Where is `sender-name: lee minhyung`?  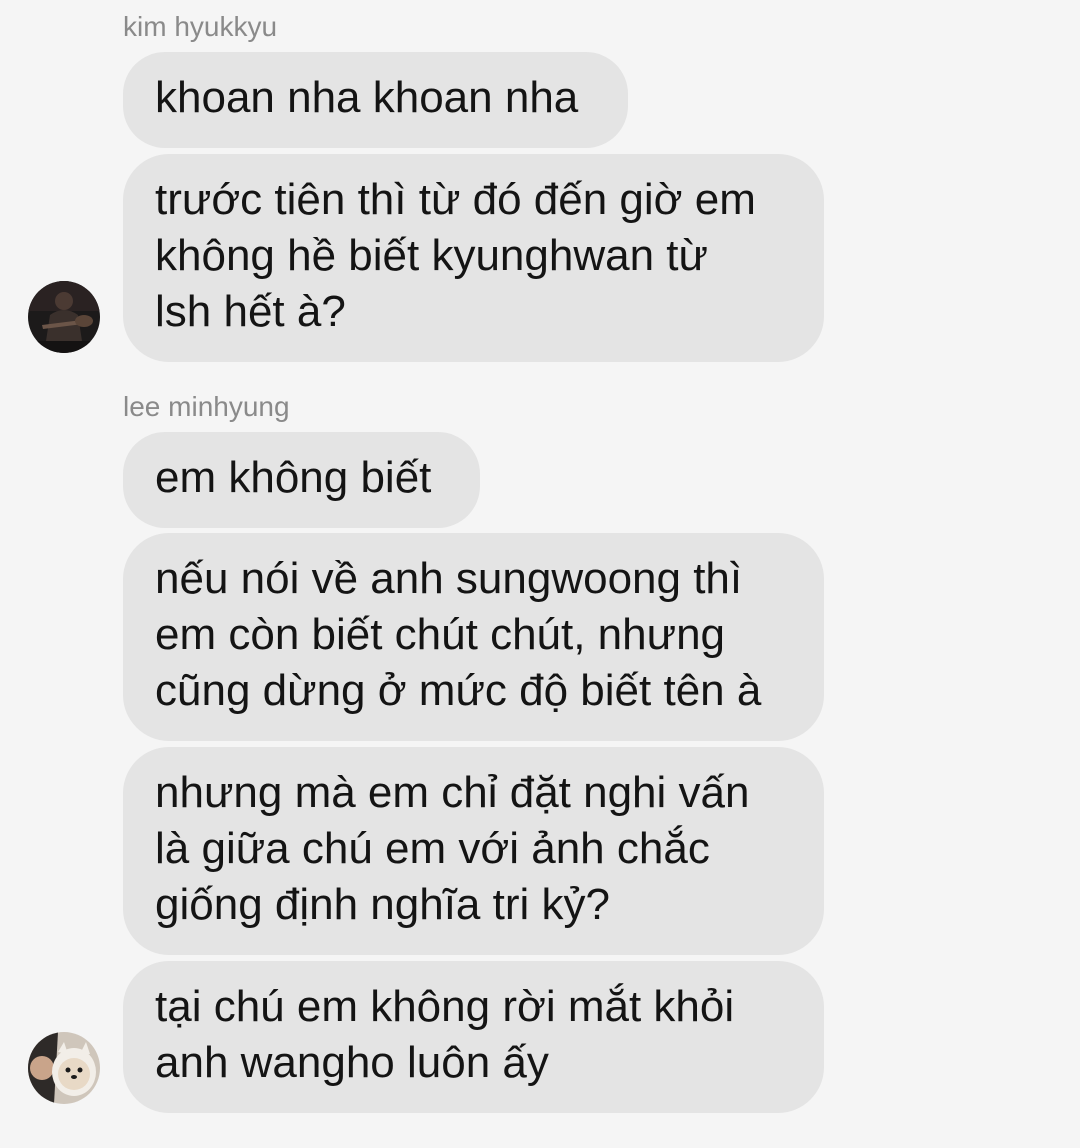
sender-name: lee minhyung is located at coordinates (206, 406).